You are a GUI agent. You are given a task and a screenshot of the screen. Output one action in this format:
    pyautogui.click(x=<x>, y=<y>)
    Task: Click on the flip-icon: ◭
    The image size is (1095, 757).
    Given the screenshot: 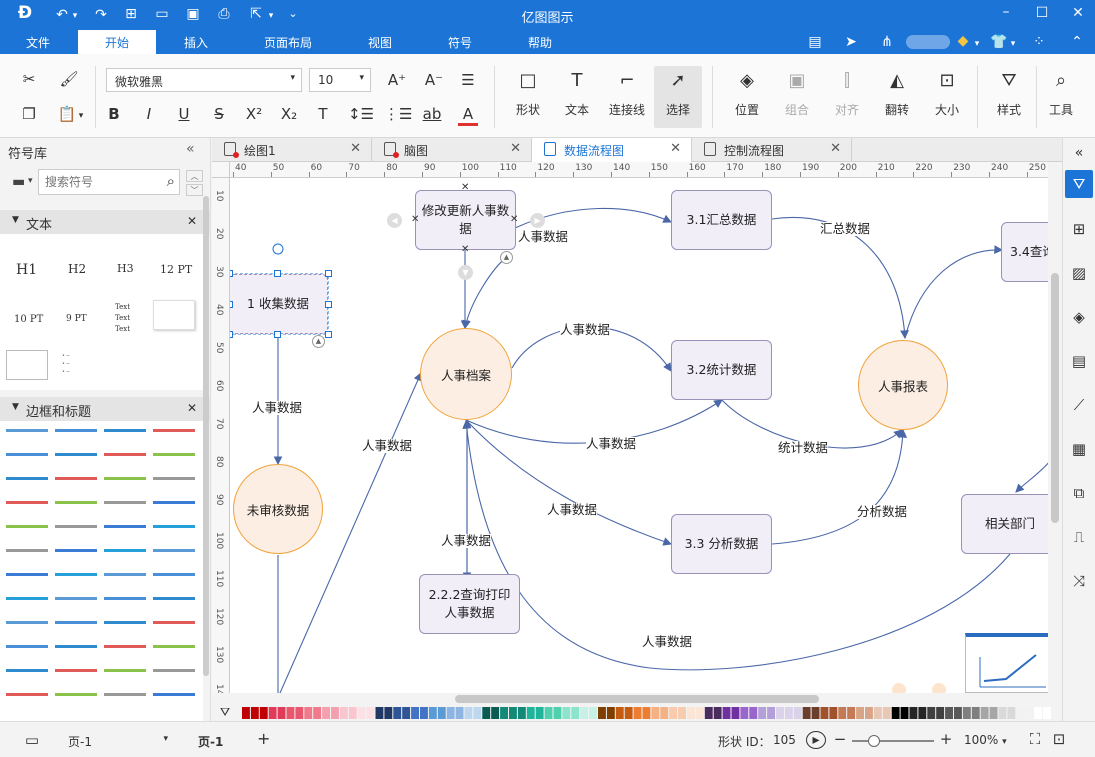 What is the action you would take?
    pyautogui.click(x=897, y=81)
    